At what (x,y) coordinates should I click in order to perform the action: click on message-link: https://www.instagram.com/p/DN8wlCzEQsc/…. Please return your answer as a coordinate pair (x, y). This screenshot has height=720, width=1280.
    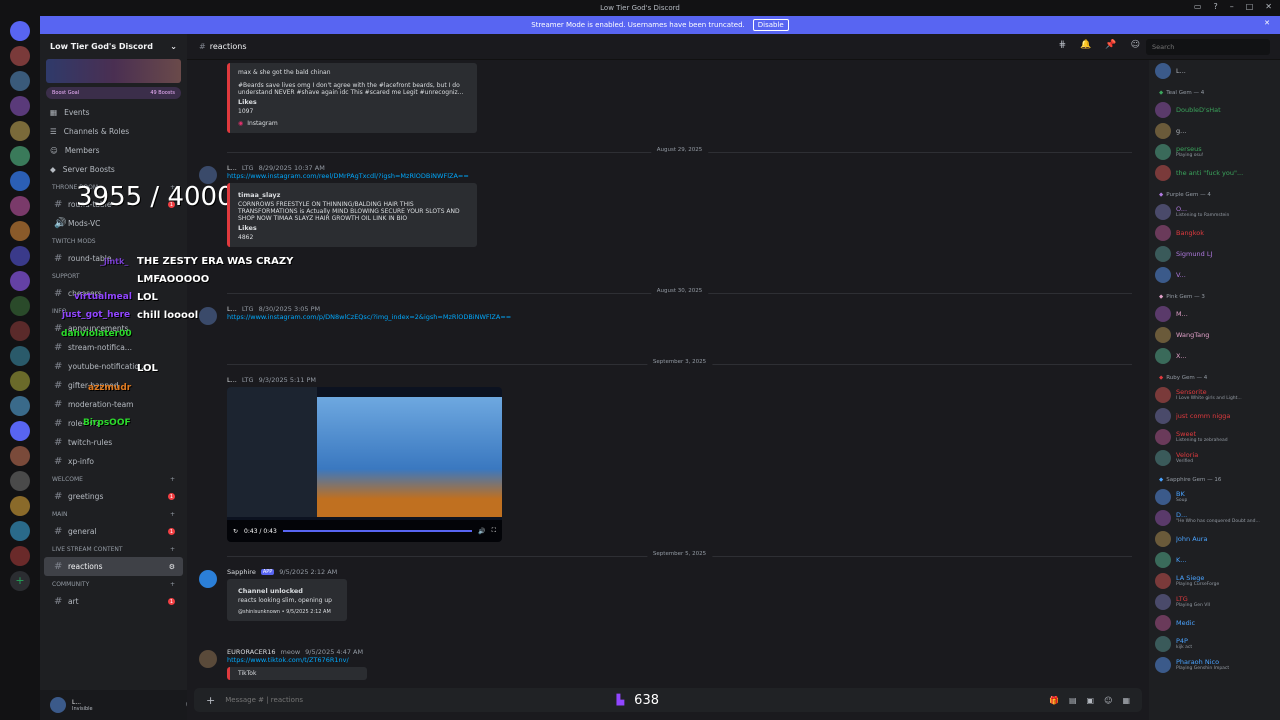
    Looking at the image, I should click on (369, 317).